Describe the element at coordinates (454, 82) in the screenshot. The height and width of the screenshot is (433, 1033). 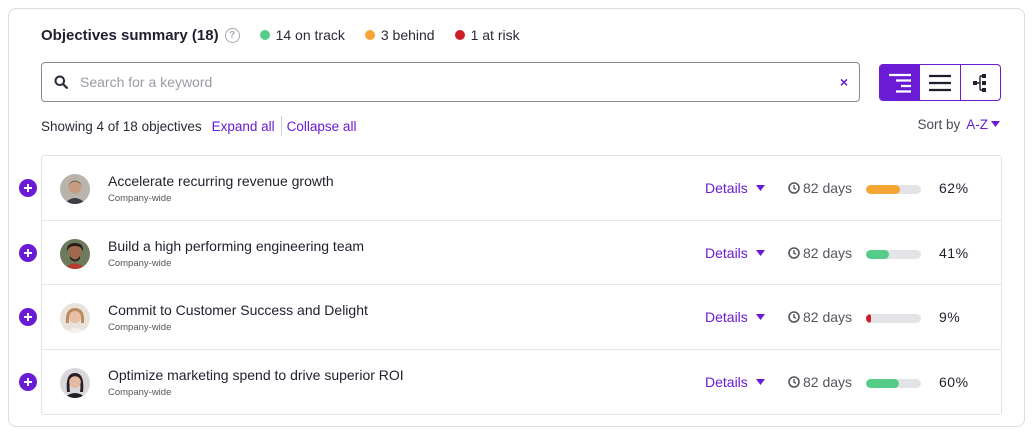
I see `search-input` at that location.